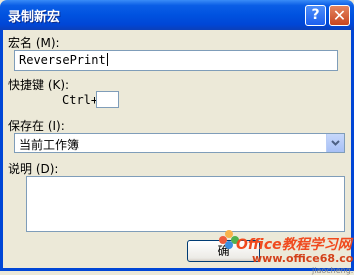 This screenshot has height=275, width=354. Describe the element at coordinates (177, 15) in the screenshot. I see `title-bar: 录制新宏 ? ✕` at that location.